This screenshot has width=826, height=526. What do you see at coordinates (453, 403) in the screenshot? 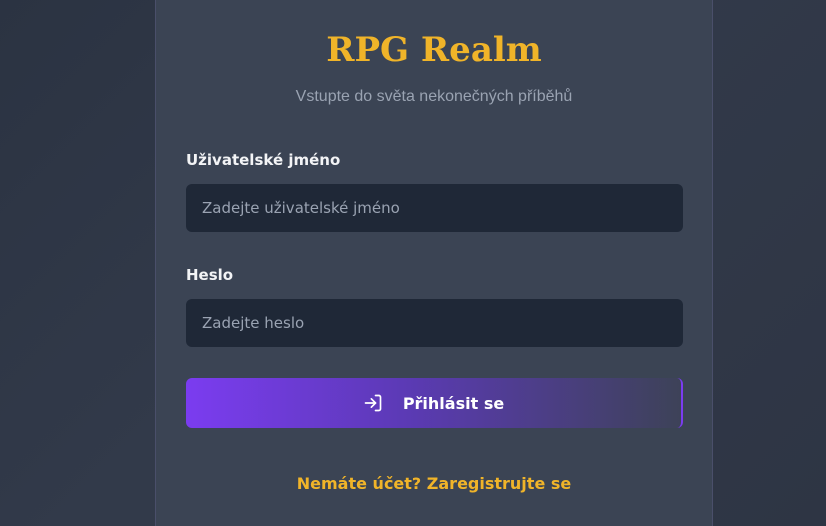
I see `login-button-label: Přihlásit se` at bounding box center [453, 403].